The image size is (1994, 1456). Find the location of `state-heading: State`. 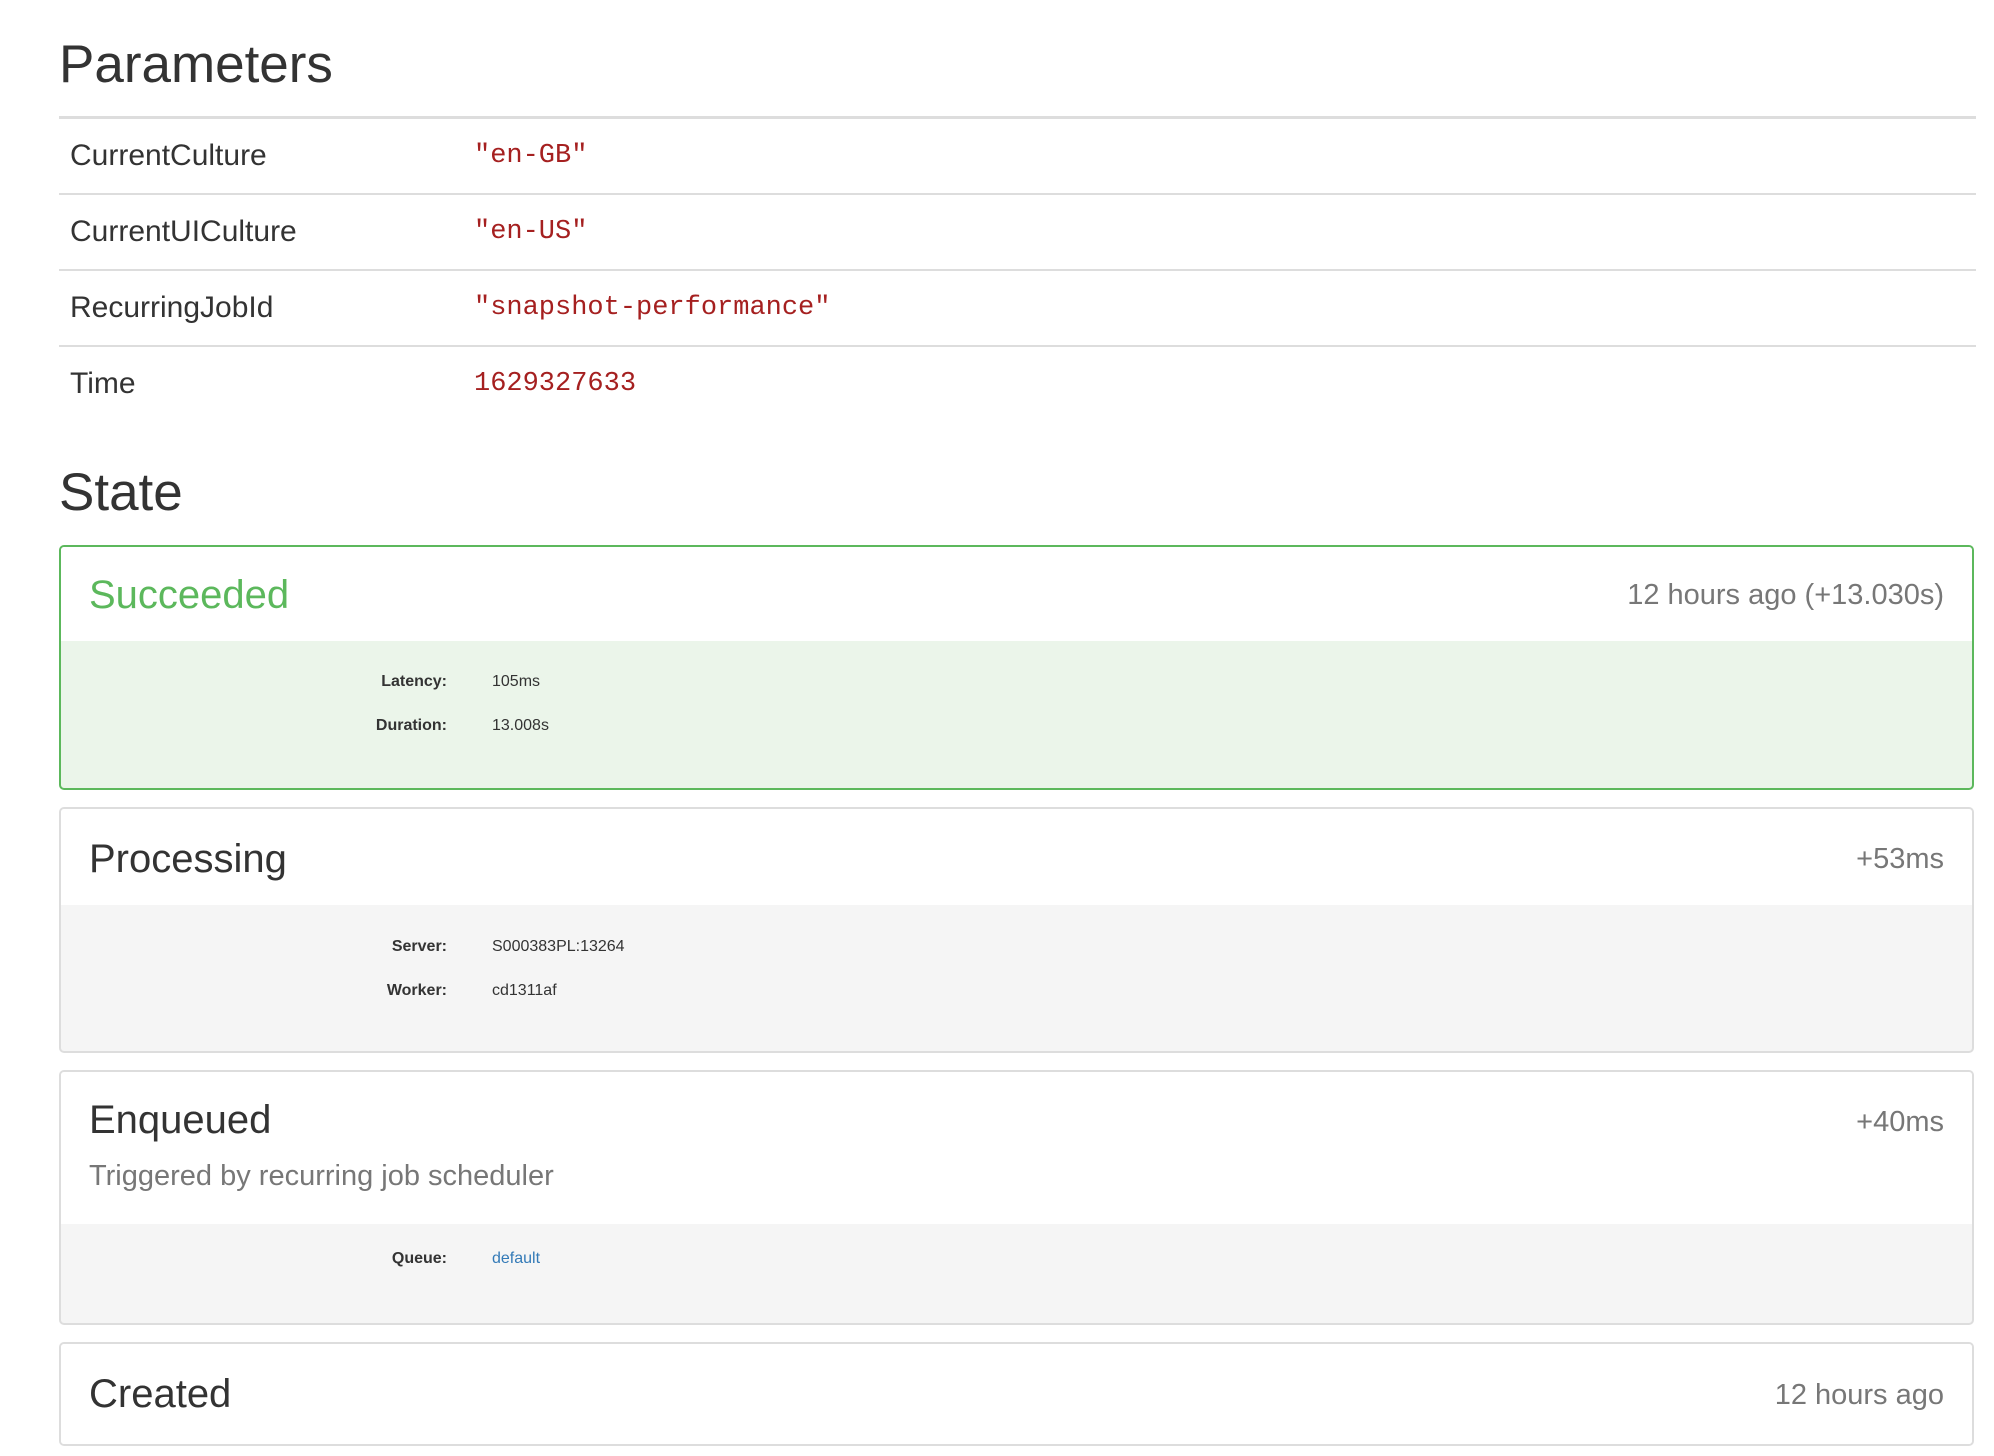

state-heading: State is located at coordinates (121, 492).